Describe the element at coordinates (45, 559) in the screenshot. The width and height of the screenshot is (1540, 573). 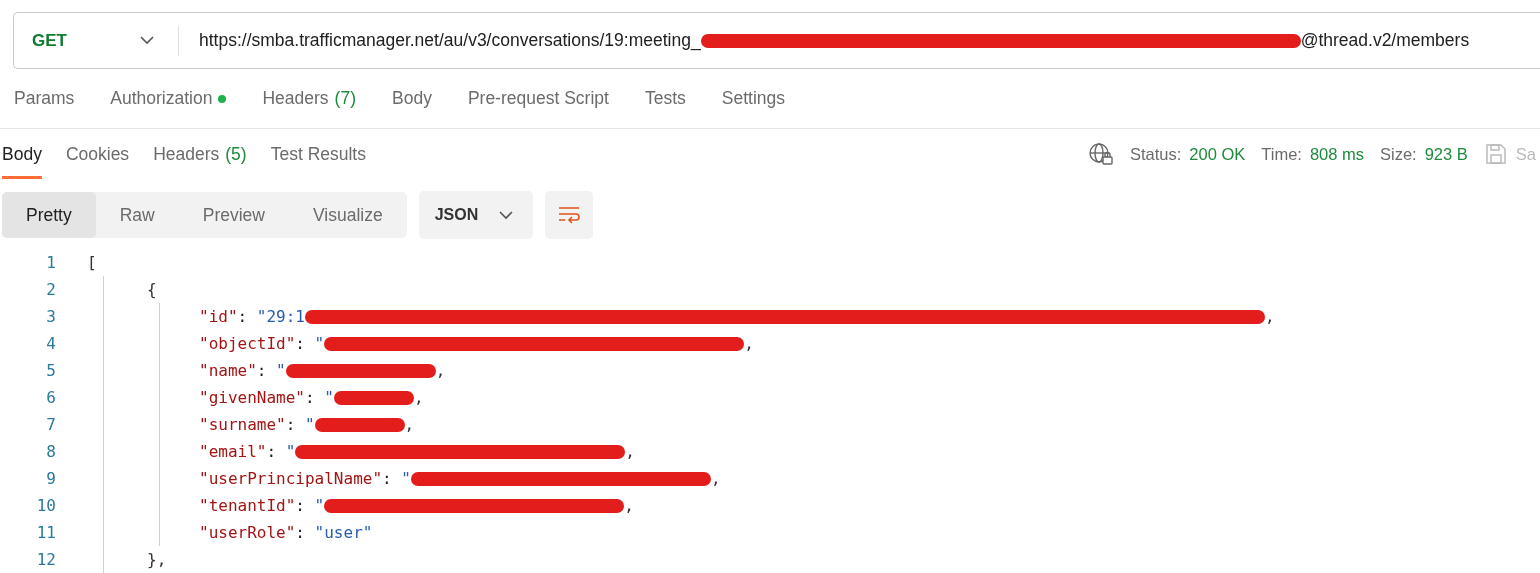
I see `line-number: 12` at that location.